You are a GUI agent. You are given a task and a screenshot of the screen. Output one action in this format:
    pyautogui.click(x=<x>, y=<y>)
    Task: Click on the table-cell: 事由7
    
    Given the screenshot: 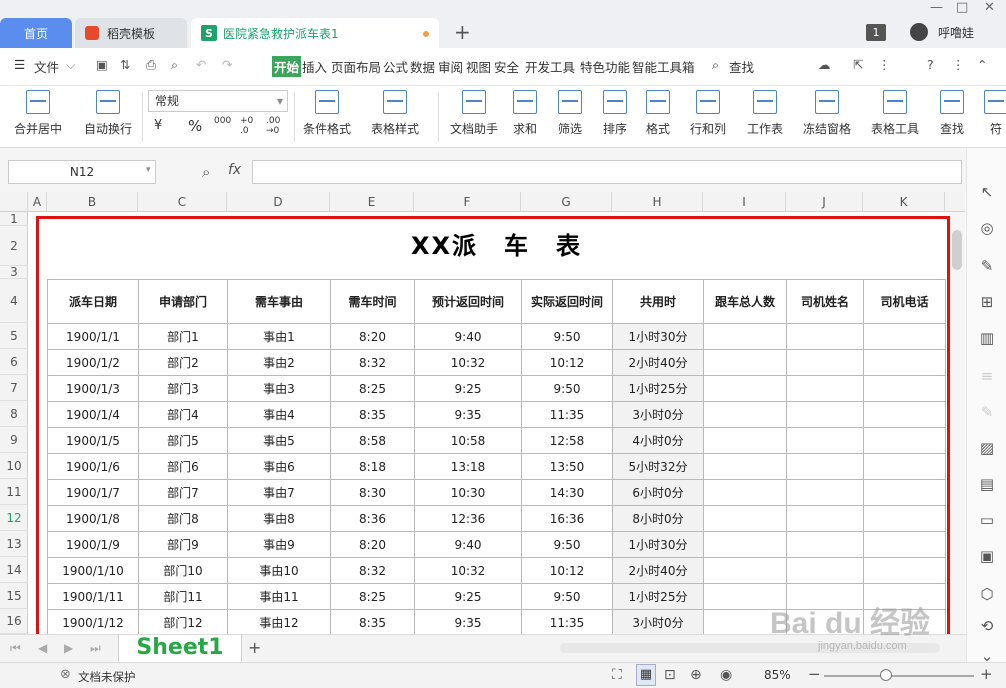 What is the action you would take?
    pyautogui.click(x=279, y=492)
    